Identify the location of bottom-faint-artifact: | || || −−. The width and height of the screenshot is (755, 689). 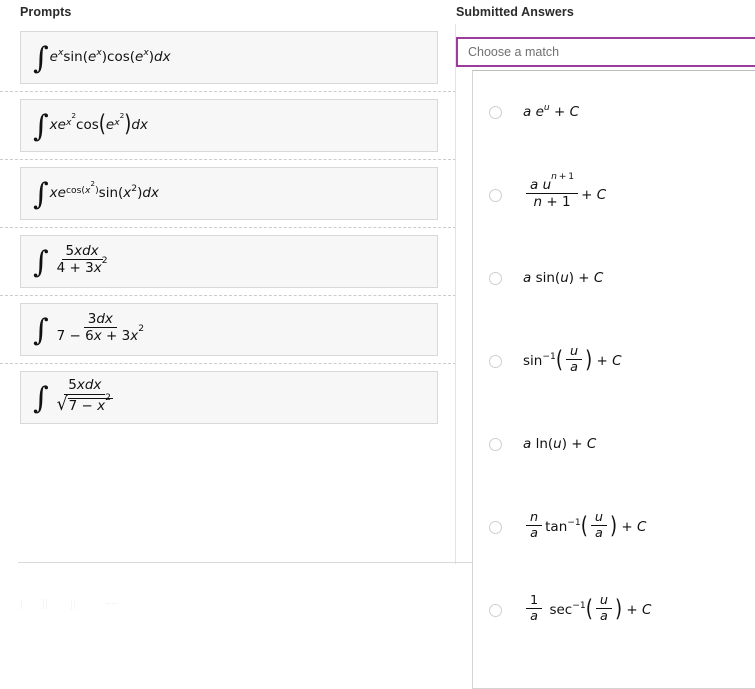
(227, 611).